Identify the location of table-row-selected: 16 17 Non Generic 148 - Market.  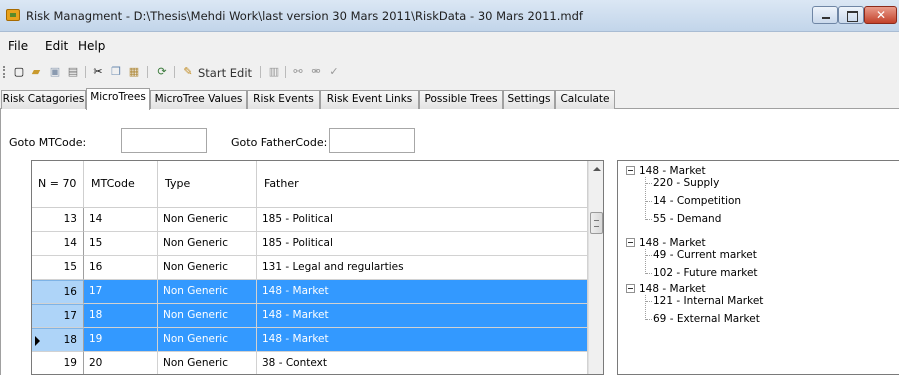
(310, 292).